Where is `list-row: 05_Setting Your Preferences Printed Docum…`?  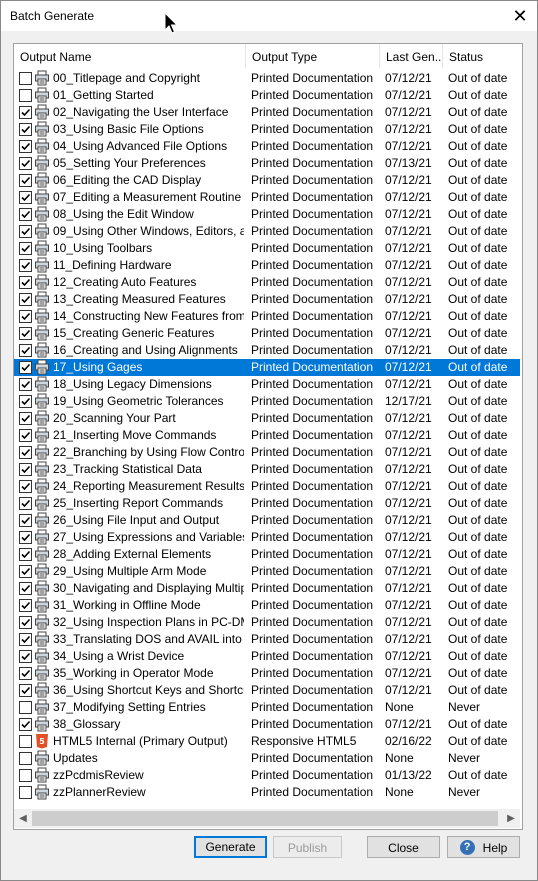 list-row: 05_Setting Your Preferences Printed Docum… is located at coordinates (267, 163).